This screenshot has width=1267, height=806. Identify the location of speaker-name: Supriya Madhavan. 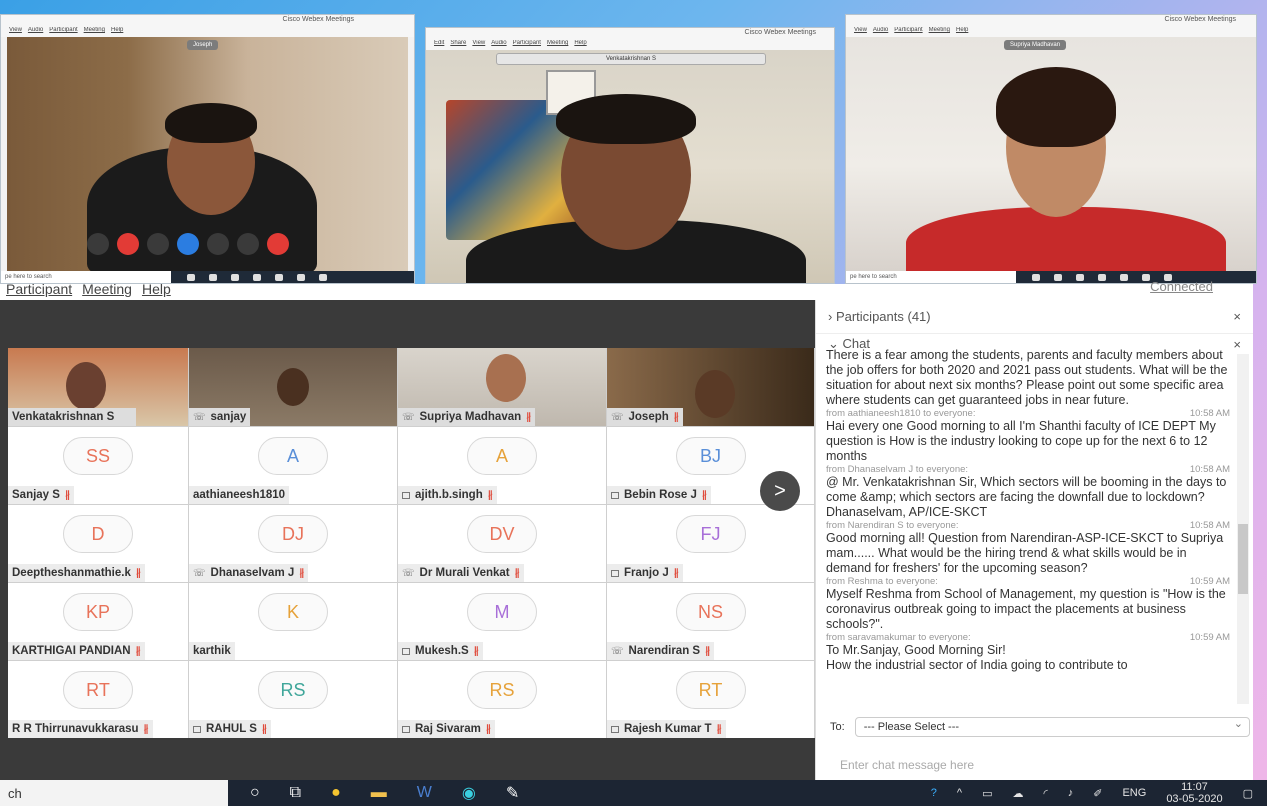
(1035, 45).